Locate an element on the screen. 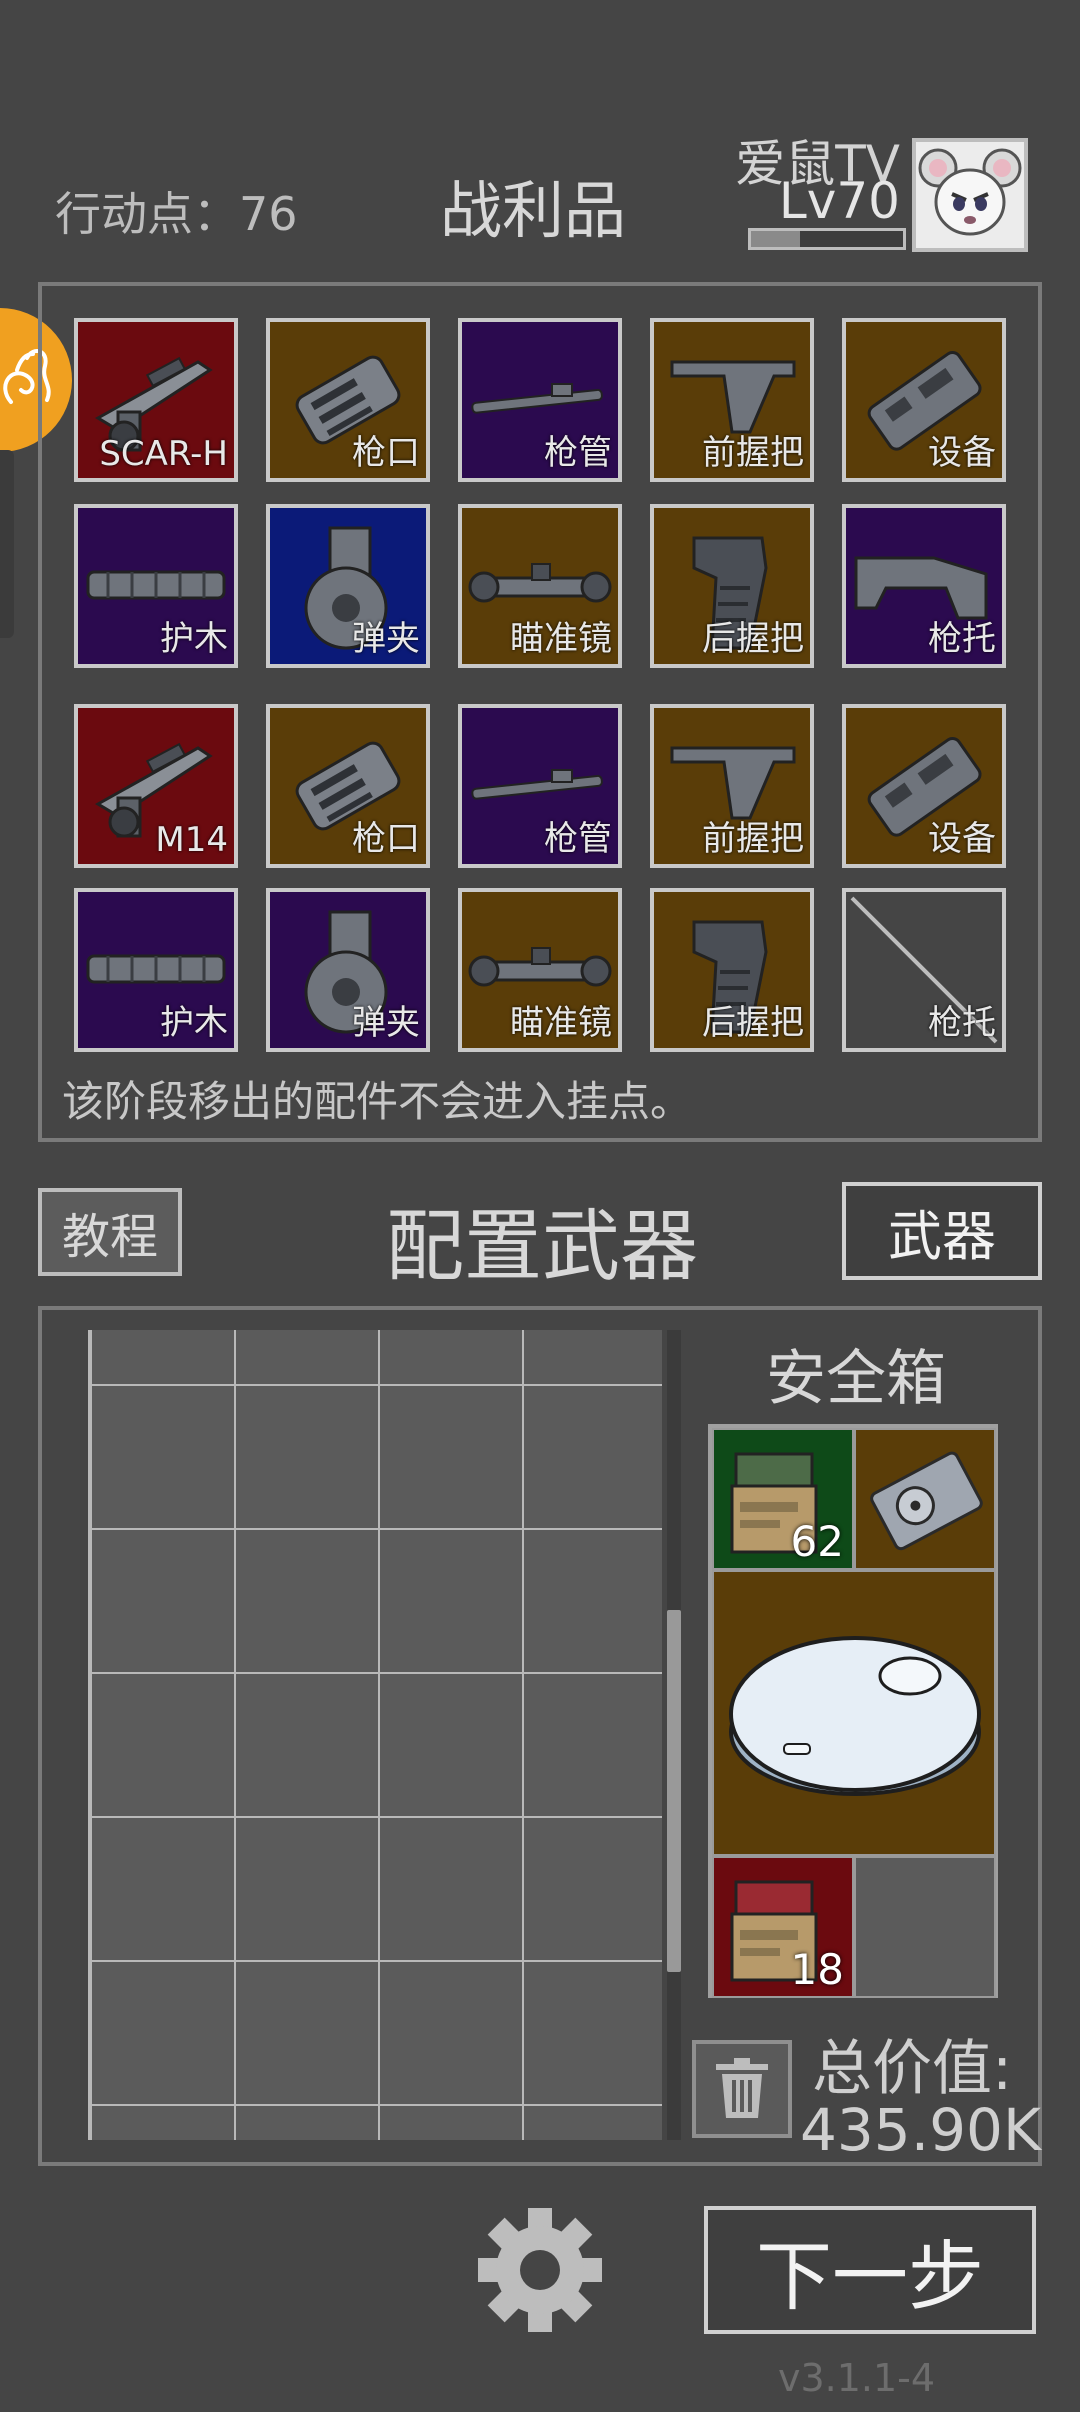  hard-drive-icon is located at coordinates (926, 1501).